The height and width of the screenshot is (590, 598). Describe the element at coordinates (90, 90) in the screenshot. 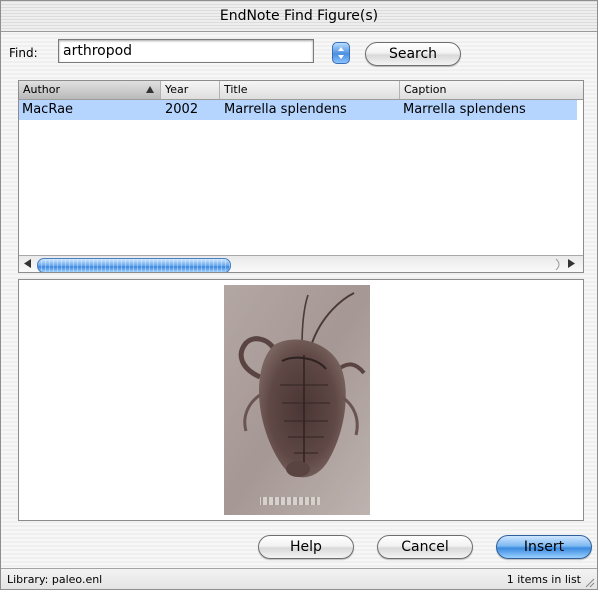

I see `column-header-author: Author` at that location.